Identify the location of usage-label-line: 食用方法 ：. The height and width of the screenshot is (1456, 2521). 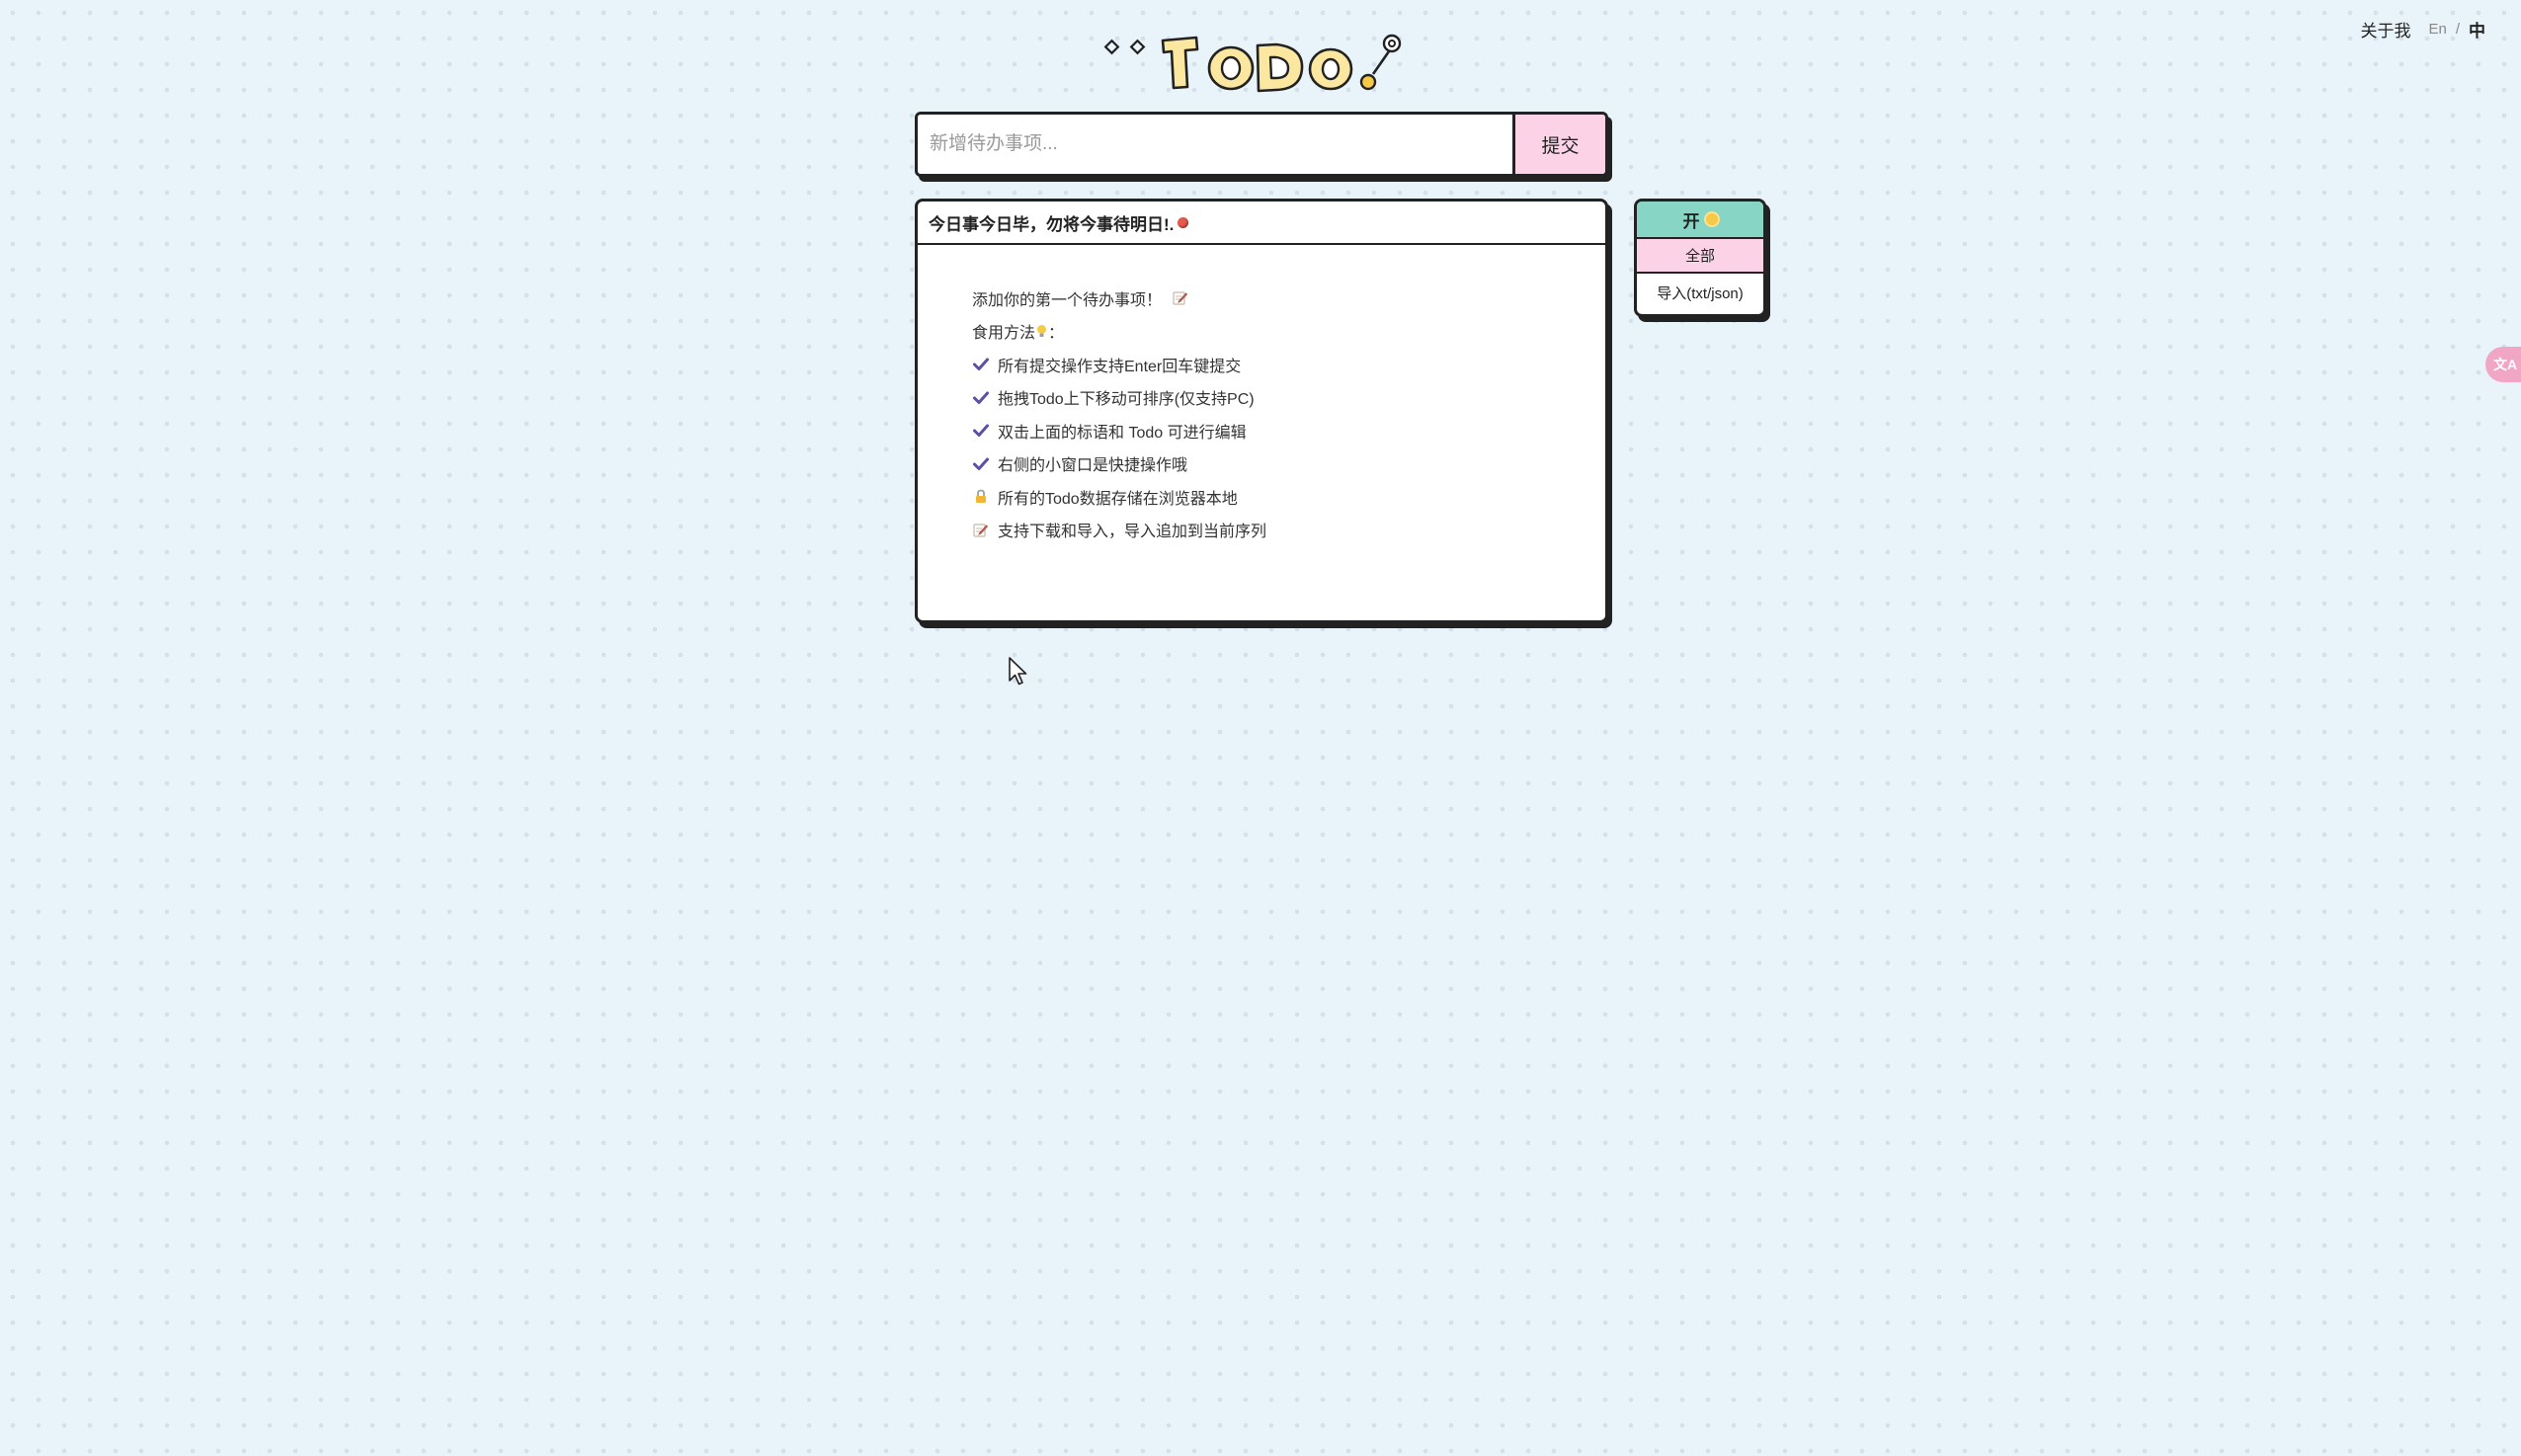
(1288, 332).